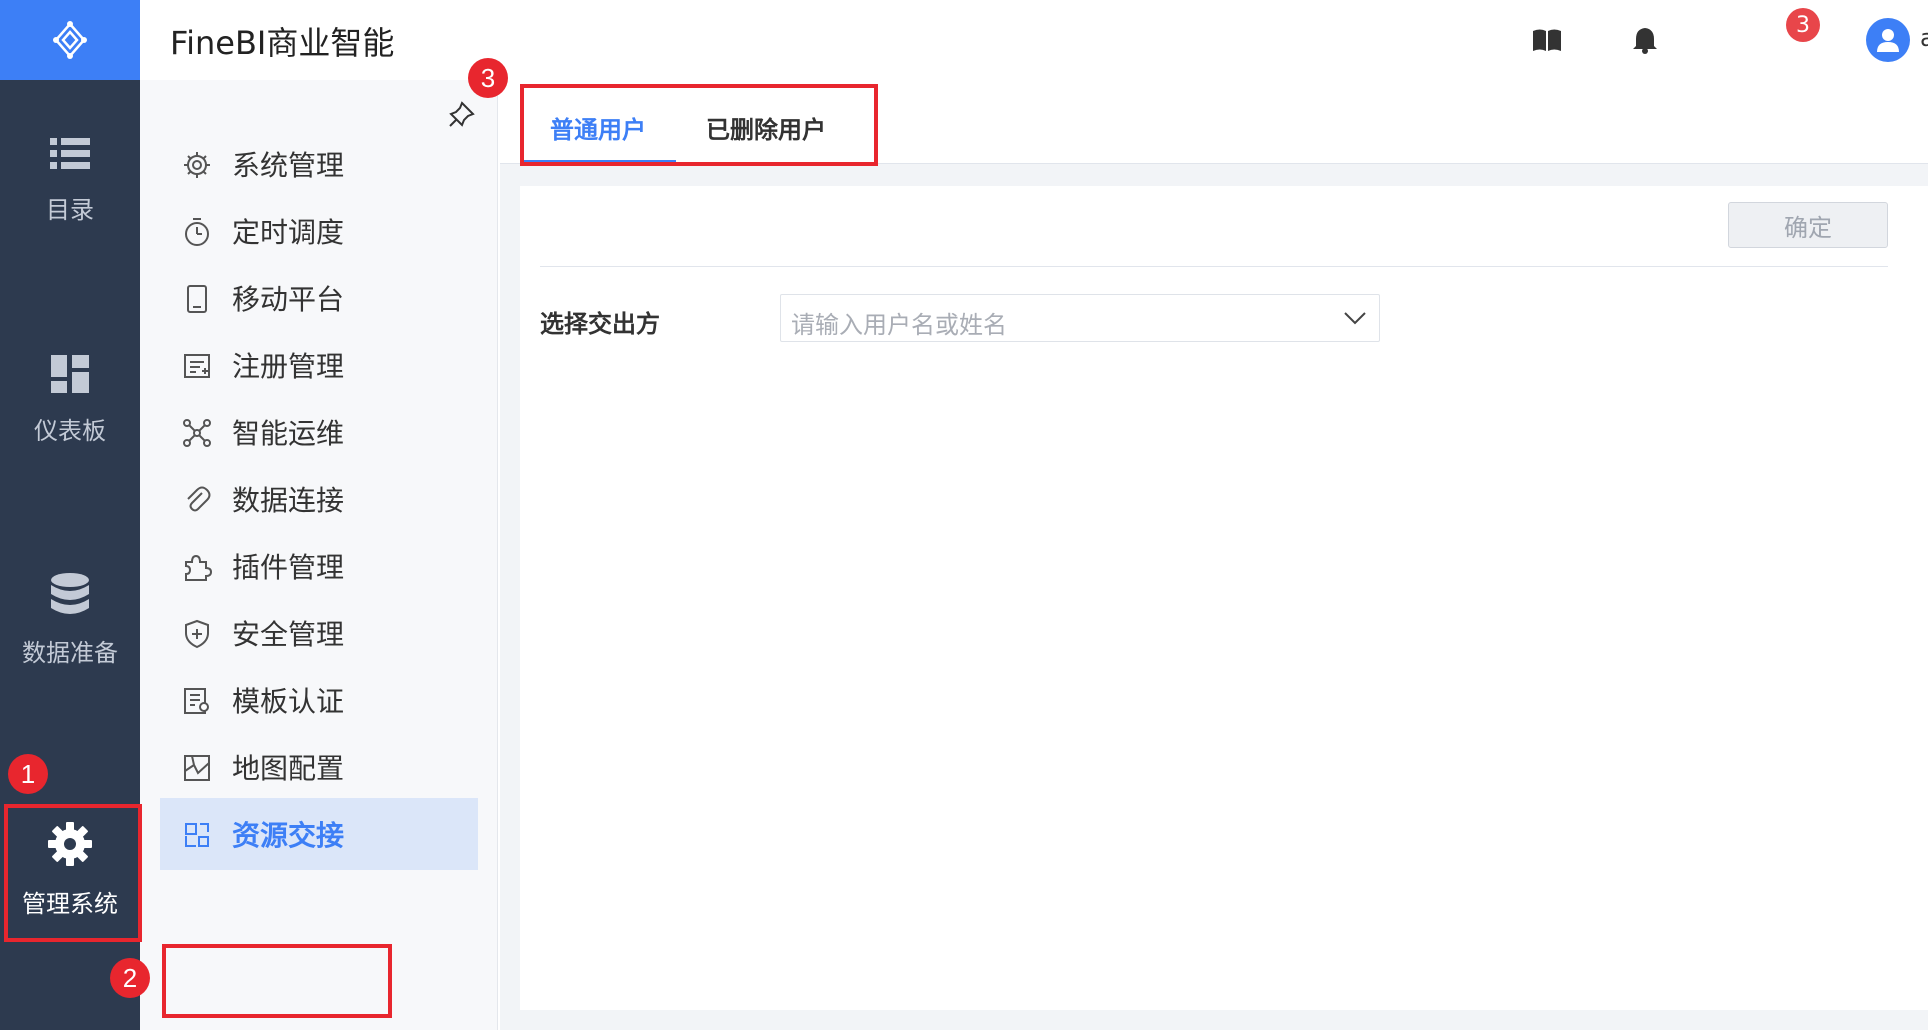 This screenshot has height=1030, width=1928. I want to click on puzzle-icon, so click(198, 567).